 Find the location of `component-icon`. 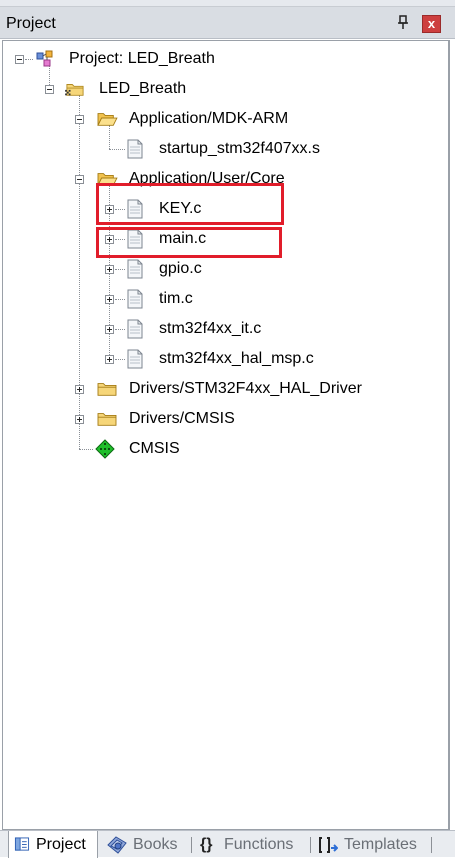

component-icon is located at coordinates (105, 449).